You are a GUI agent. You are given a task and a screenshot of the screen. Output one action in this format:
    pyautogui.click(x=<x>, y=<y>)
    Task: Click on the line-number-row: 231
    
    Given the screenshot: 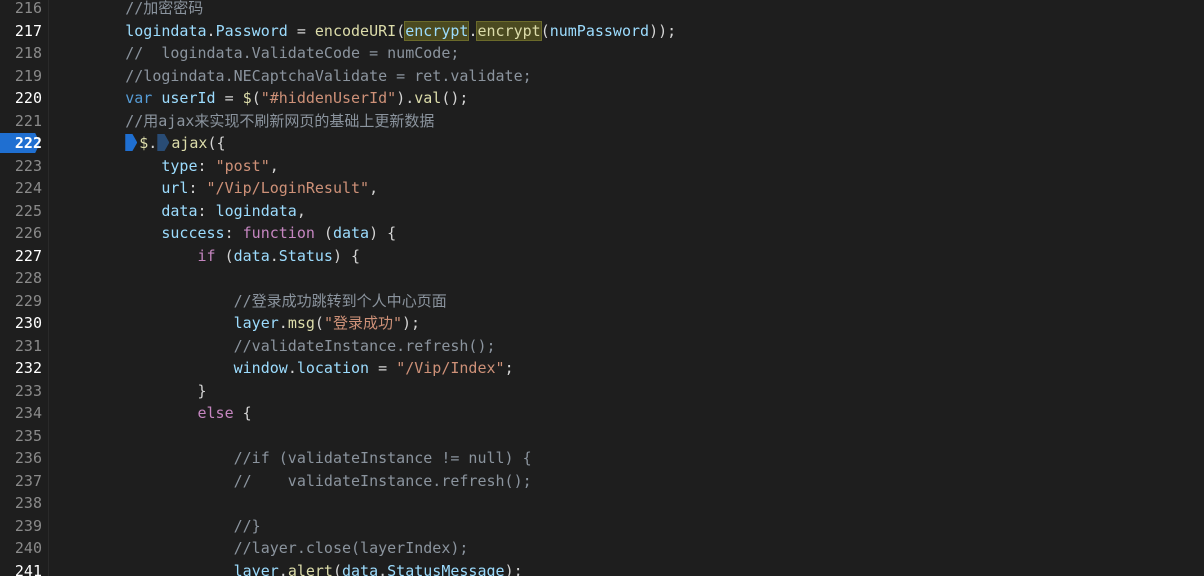 What is the action you would take?
    pyautogui.click(x=24, y=346)
    